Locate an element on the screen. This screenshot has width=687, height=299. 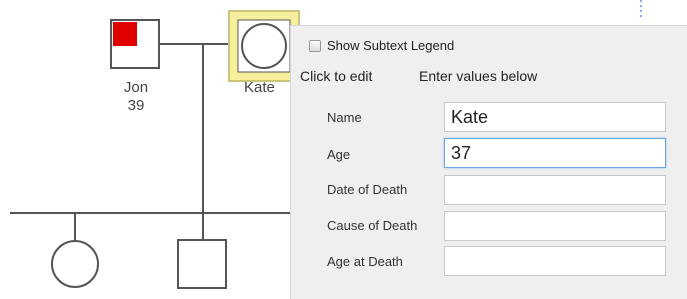
kate-name-label: Kate is located at coordinates (259, 87).